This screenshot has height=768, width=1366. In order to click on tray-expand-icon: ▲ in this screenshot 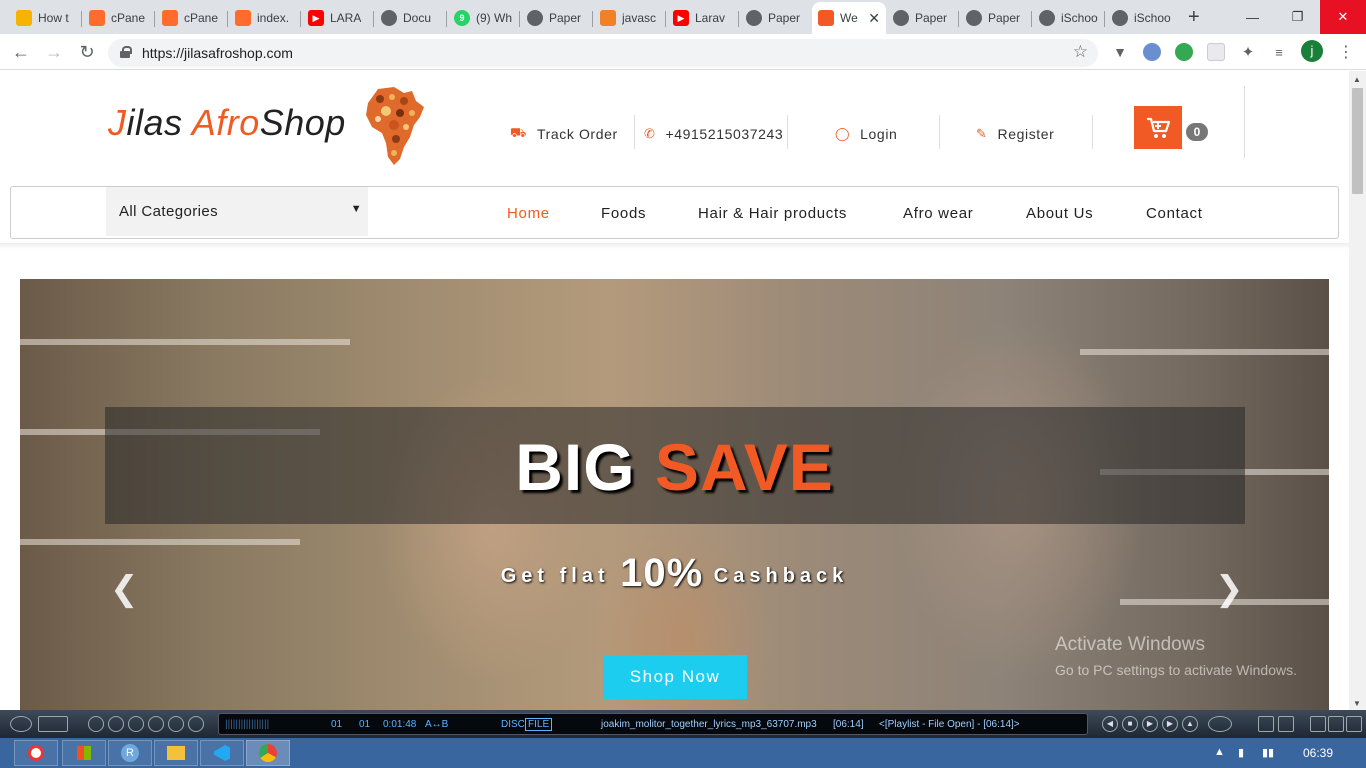, I will do `click(1219, 752)`.